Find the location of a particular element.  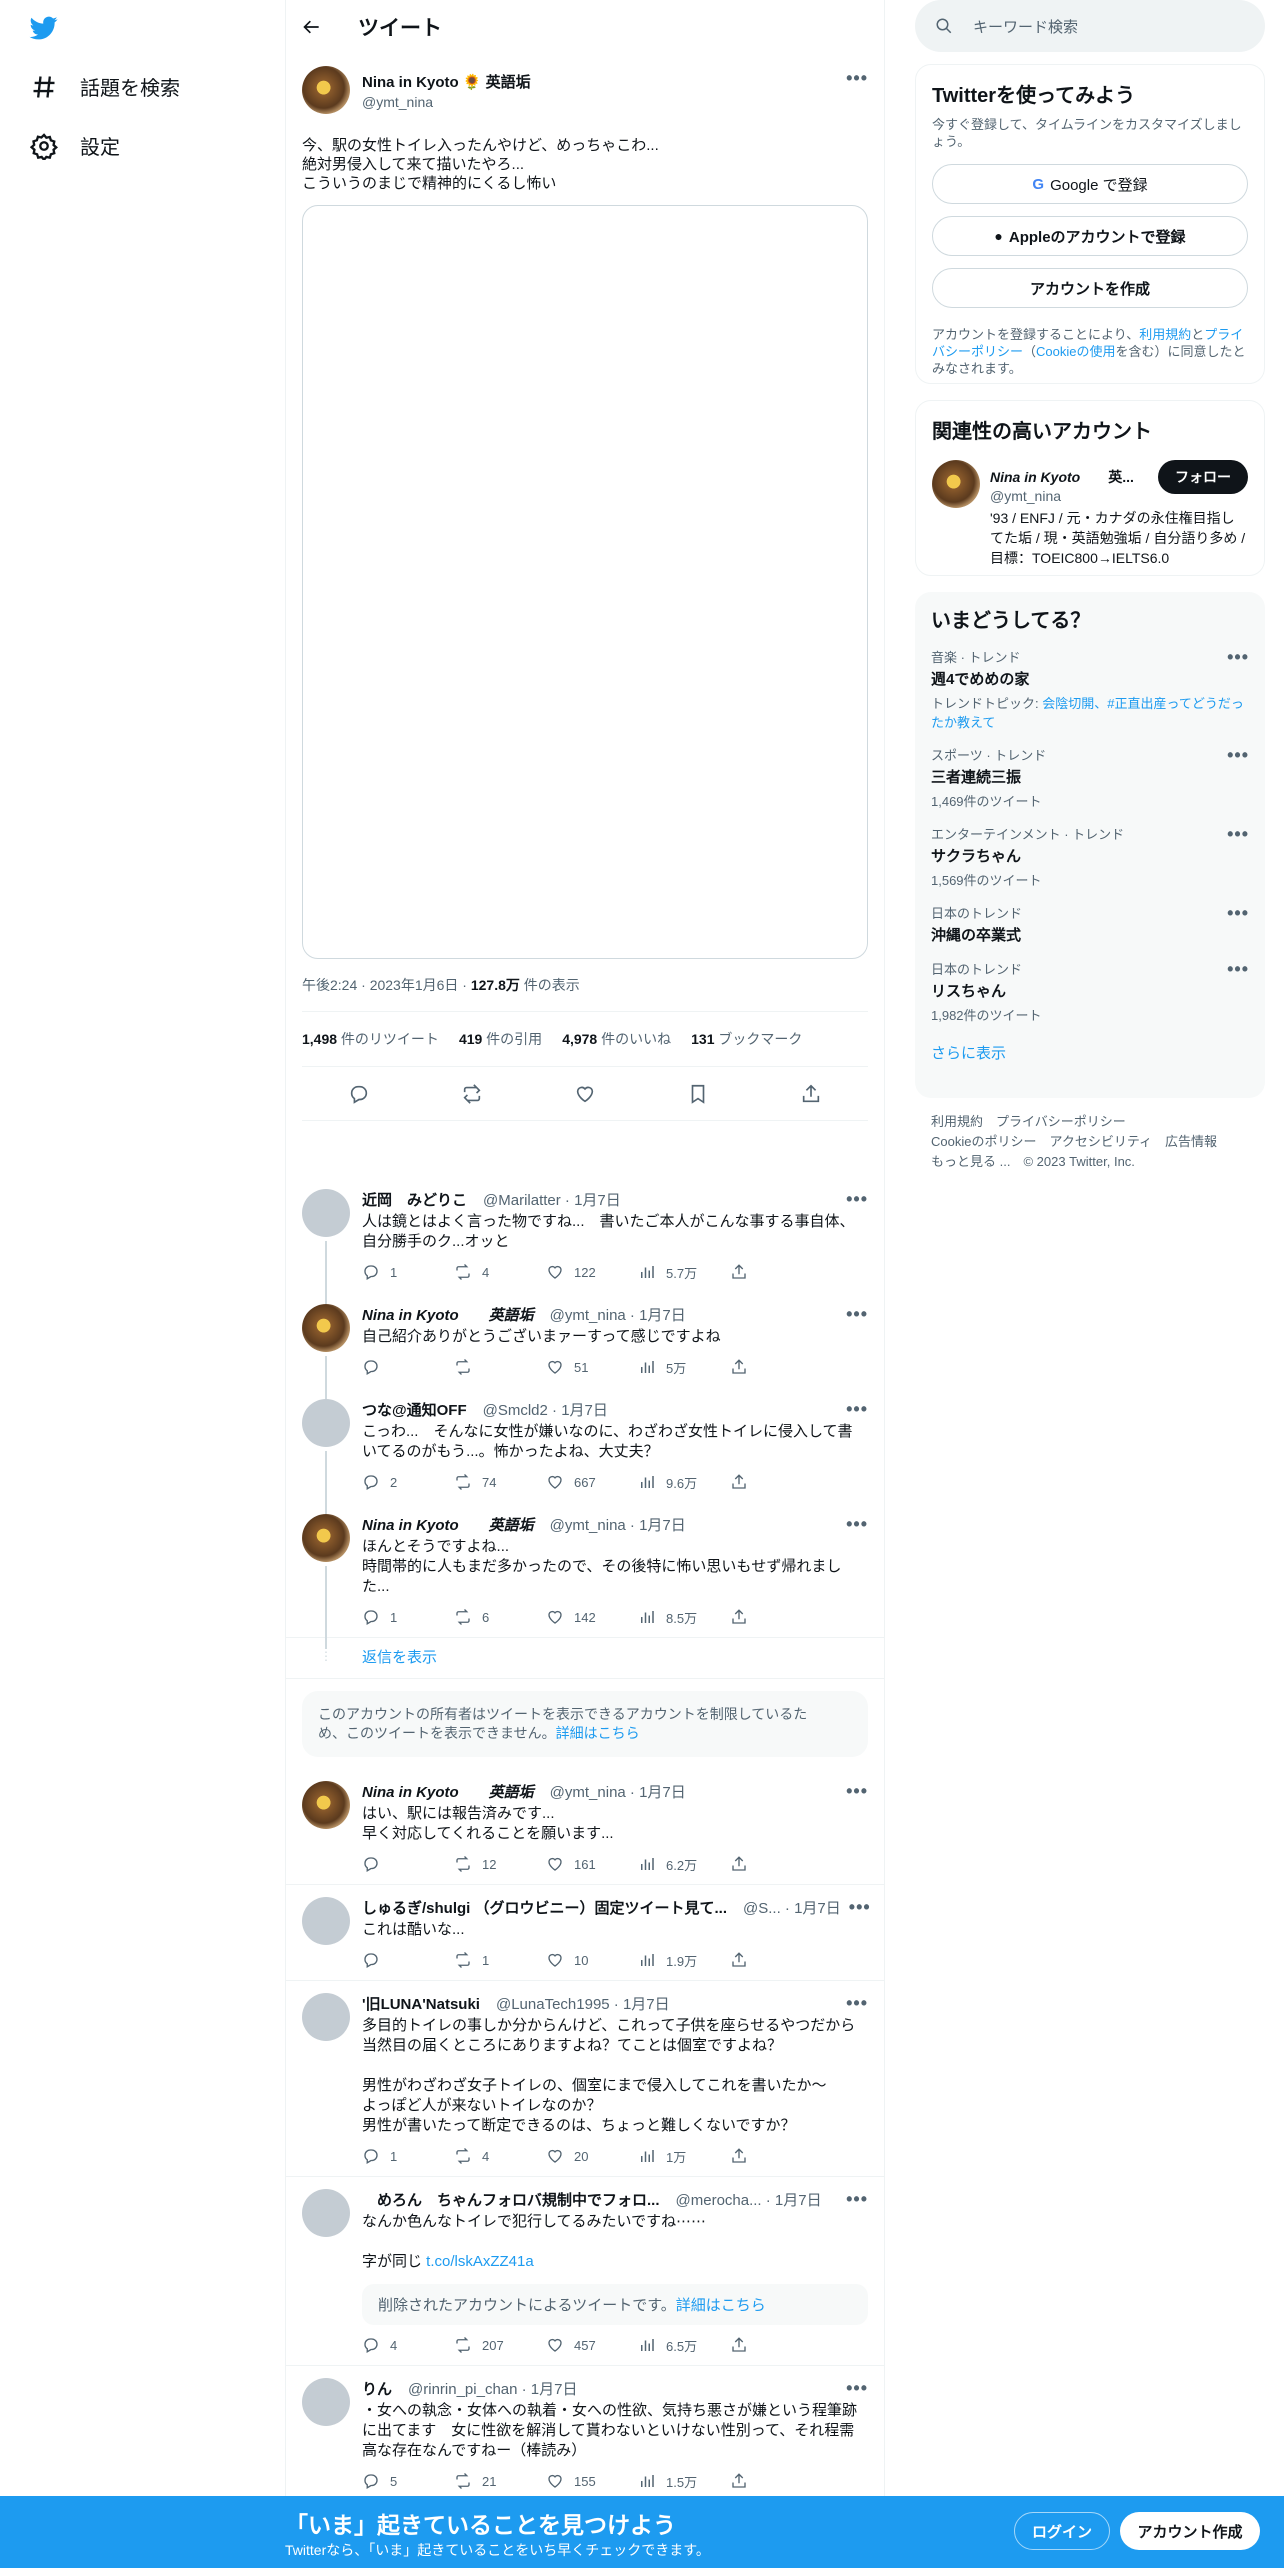

views-action: 8.5万 is located at coordinates (684, 1617).